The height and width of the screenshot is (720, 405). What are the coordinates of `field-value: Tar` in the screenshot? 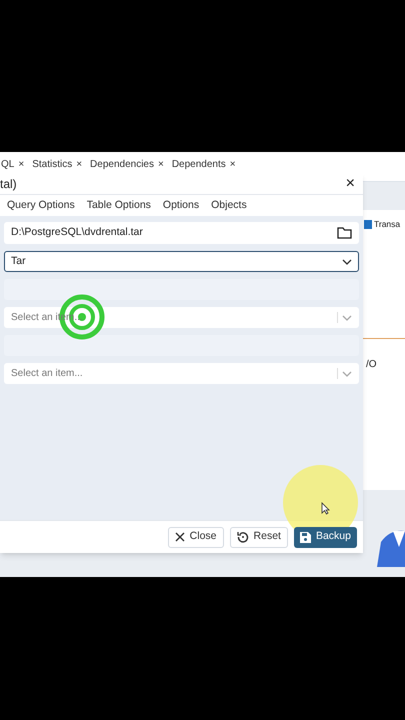 It's located at (18, 261).